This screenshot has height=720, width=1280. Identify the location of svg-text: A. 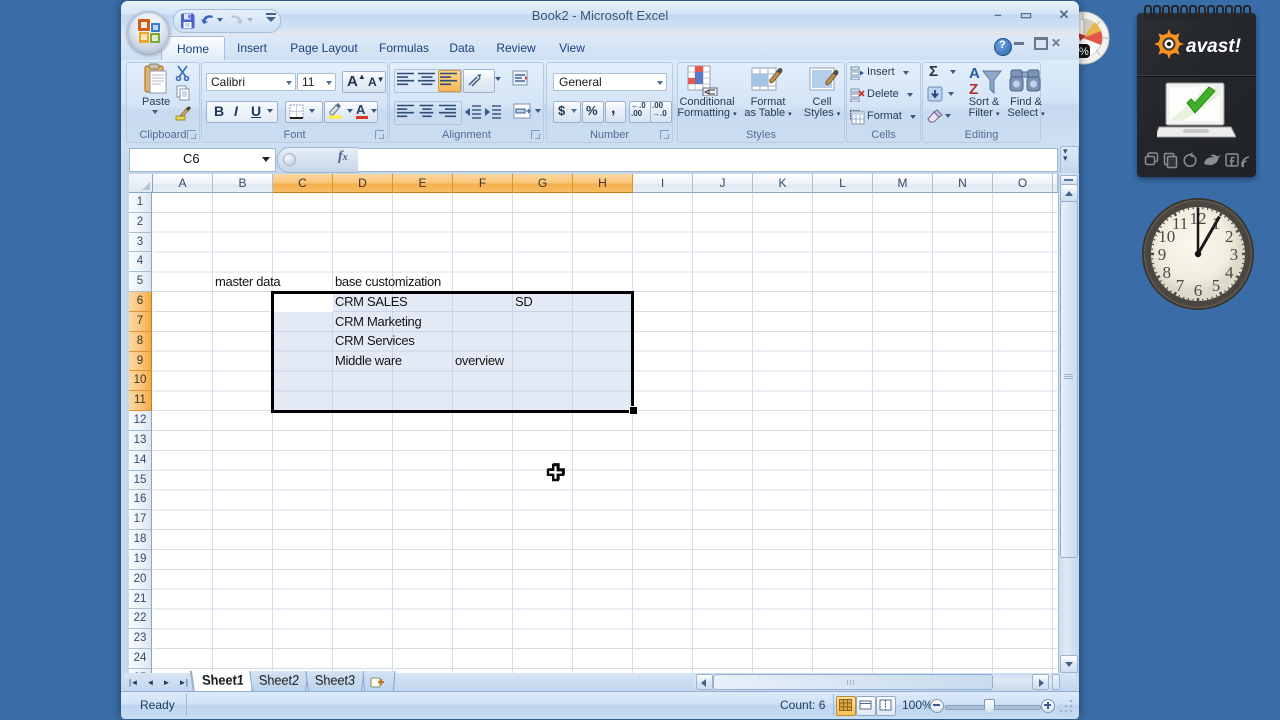
(974, 73).